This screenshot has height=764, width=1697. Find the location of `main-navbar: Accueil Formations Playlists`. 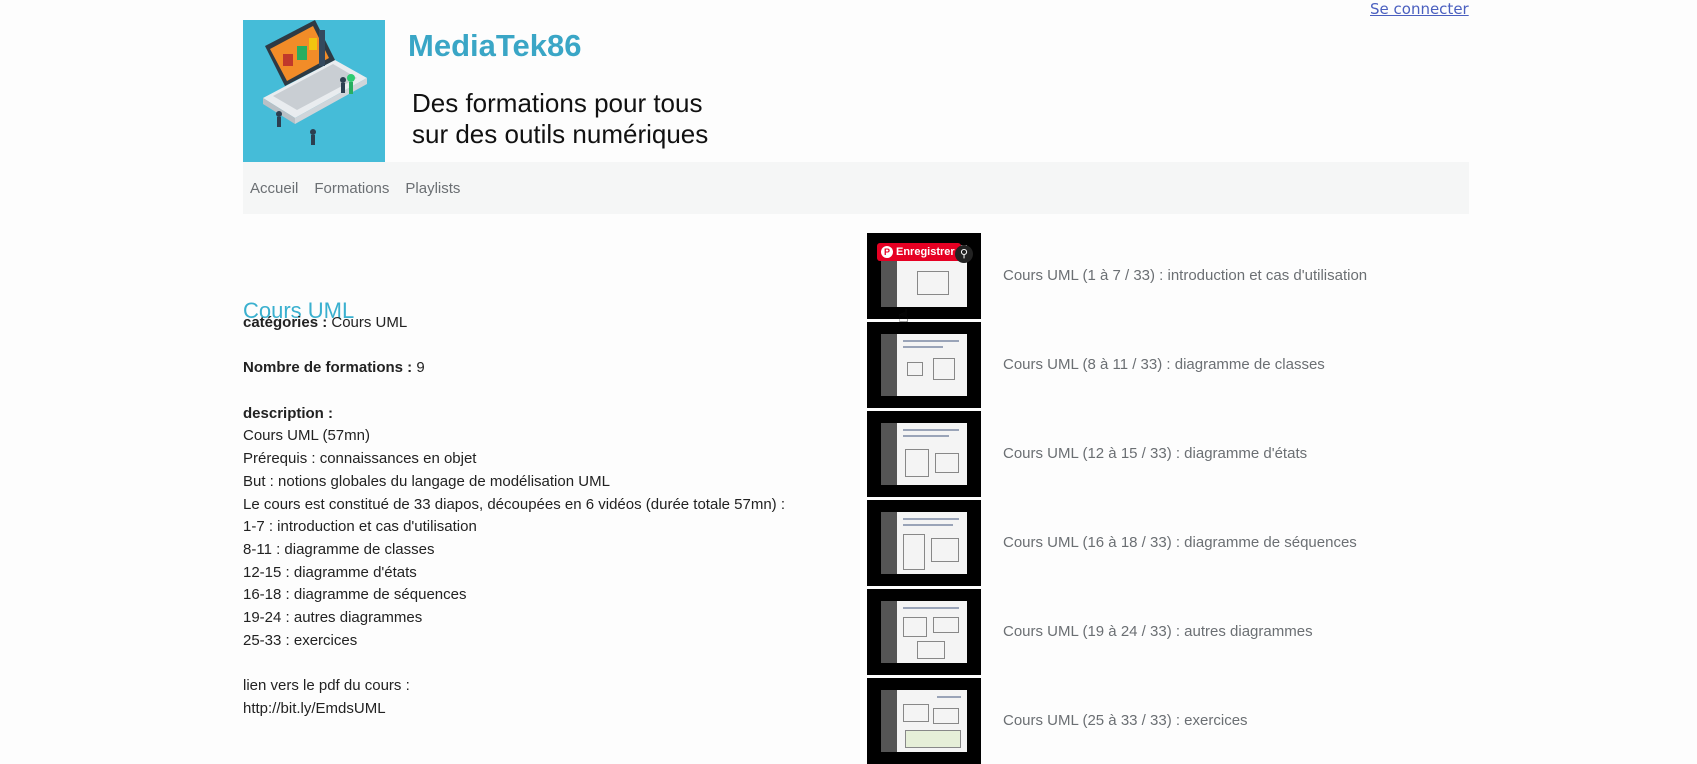

main-navbar: Accueil Formations Playlists is located at coordinates (856, 188).